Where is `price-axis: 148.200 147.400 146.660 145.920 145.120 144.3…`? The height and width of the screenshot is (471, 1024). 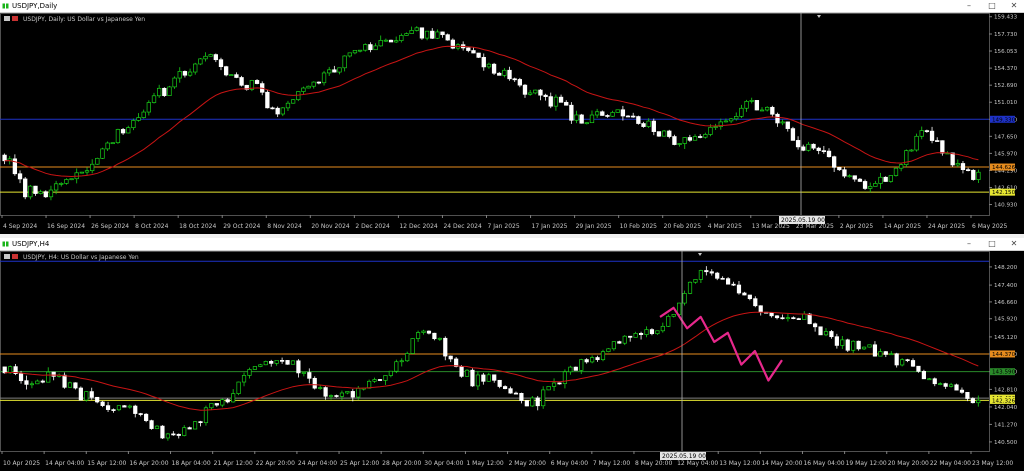
price-axis: 148.200 147.400 146.660 145.920 145.120 144.3… is located at coordinates (1003, 355).